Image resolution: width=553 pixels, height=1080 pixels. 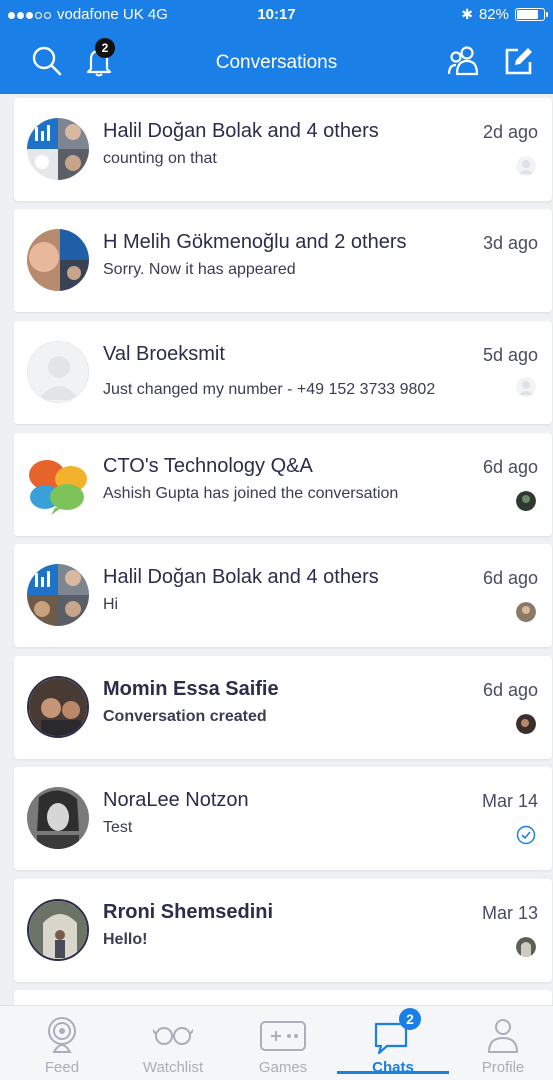 I want to click on conversation-row: Halil Doğan Bolak and 4 others Hi 6d ago, so click(x=283, y=595).